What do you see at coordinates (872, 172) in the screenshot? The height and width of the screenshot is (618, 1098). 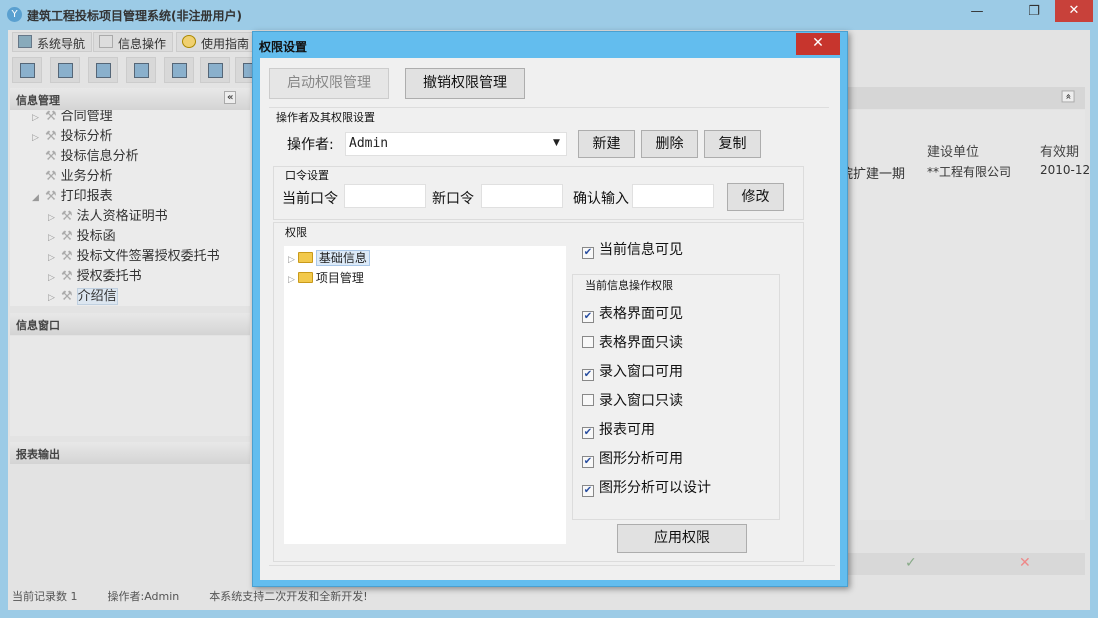 I see `grid-cell: 院扩建一期` at bounding box center [872, 172].